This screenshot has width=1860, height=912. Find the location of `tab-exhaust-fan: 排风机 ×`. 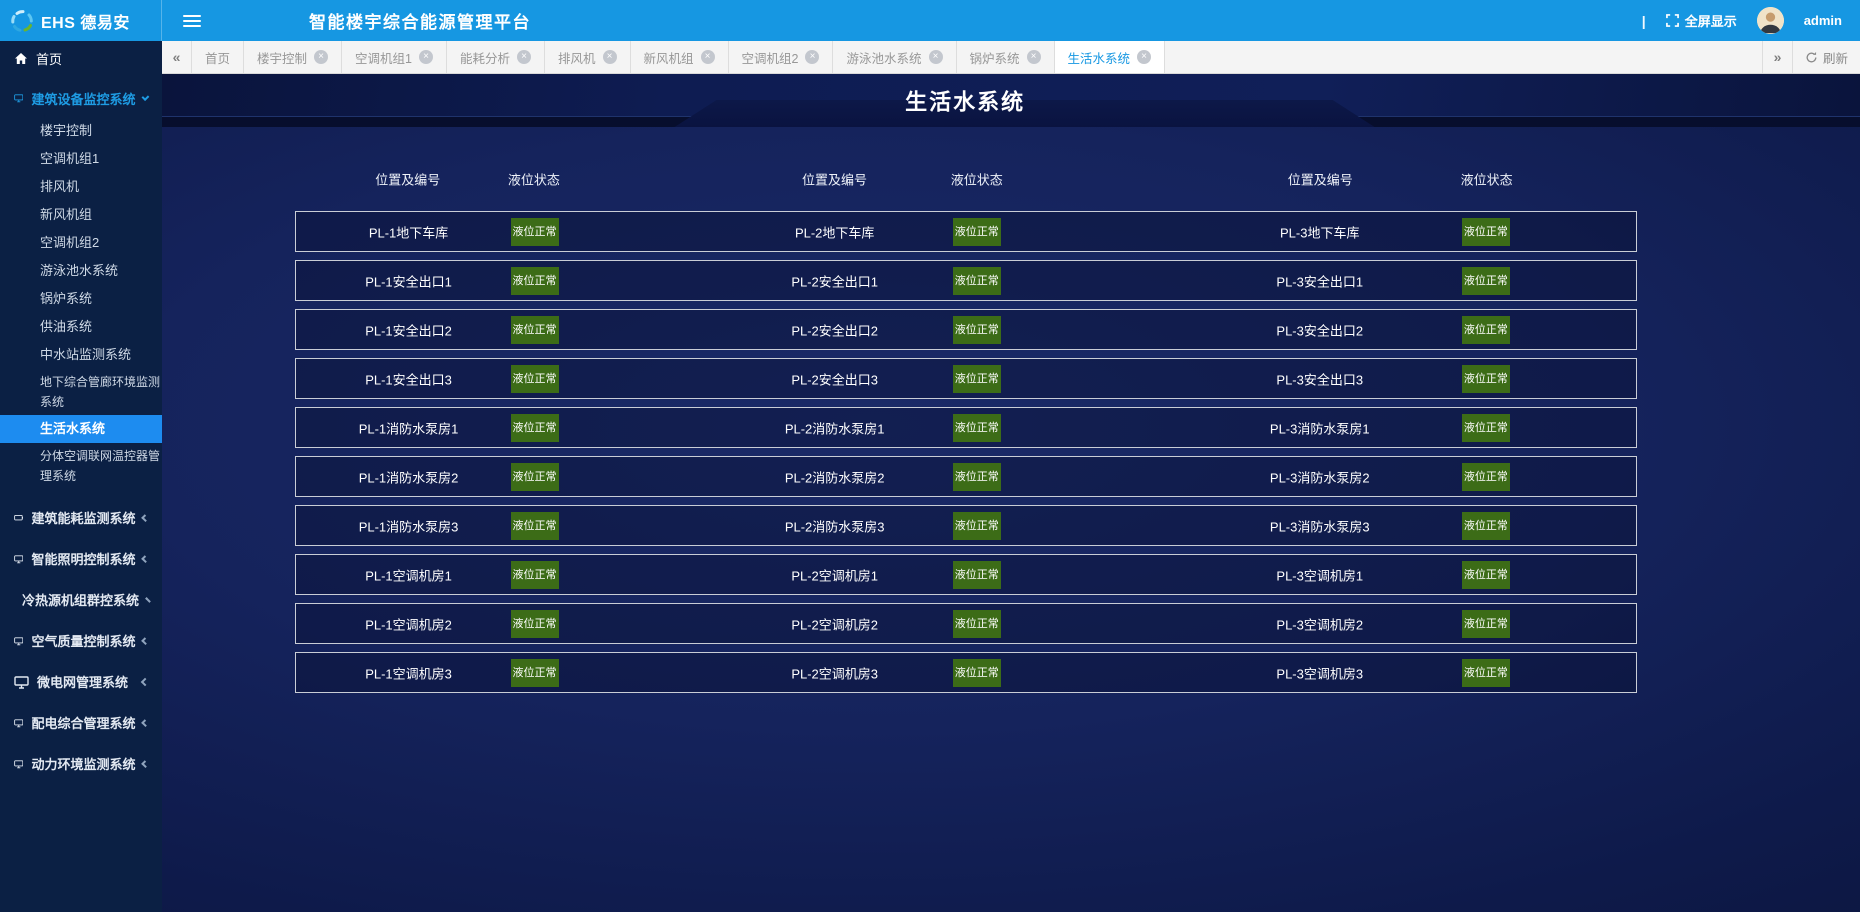

tab-exhaust-fan: 排风机 × is located at coordinates (588, 57).